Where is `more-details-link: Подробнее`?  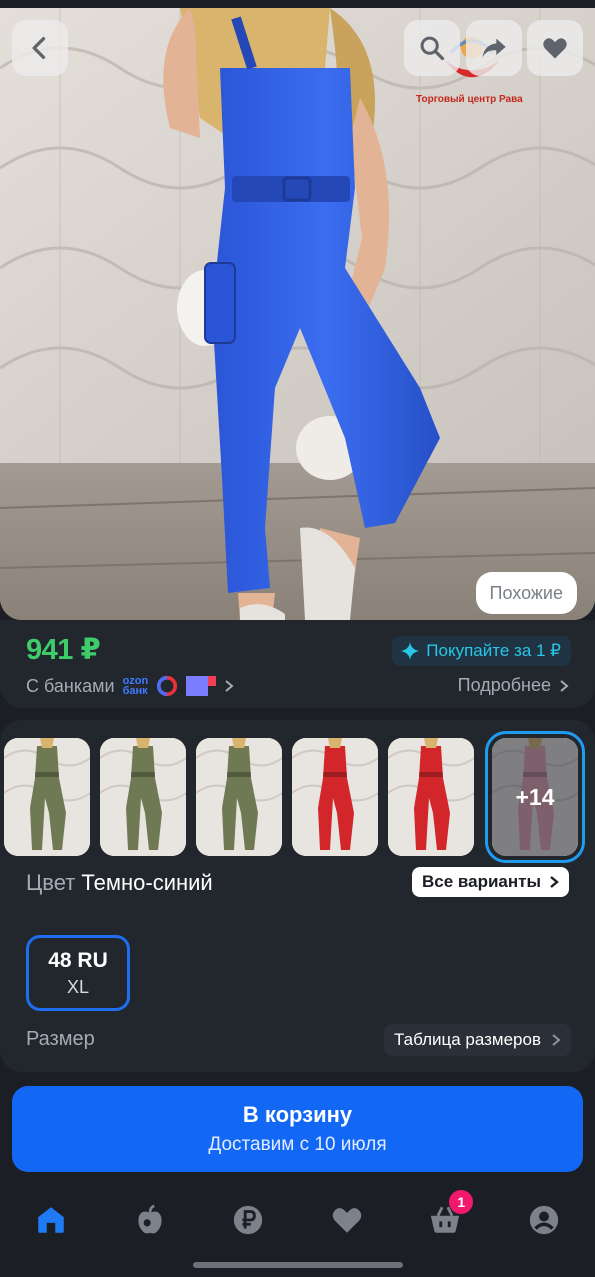
more-details-link: Подробнее is located at coordinates (513, 685).